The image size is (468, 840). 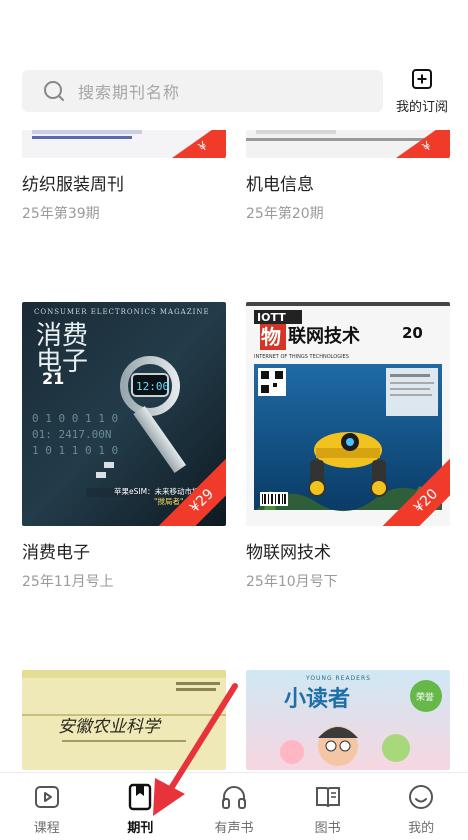 I want to click on svg-text: CONSUMER ELECTRONICS MAGAZINE, so click(x=122, y=312).